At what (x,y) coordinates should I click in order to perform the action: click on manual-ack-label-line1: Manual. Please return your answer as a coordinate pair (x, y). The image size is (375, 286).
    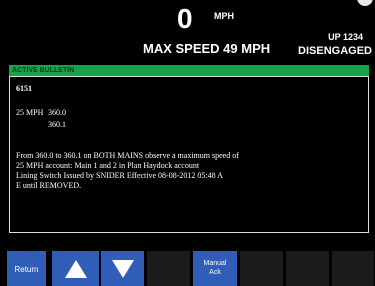
    Looking at the image, I should click on (215, 263).